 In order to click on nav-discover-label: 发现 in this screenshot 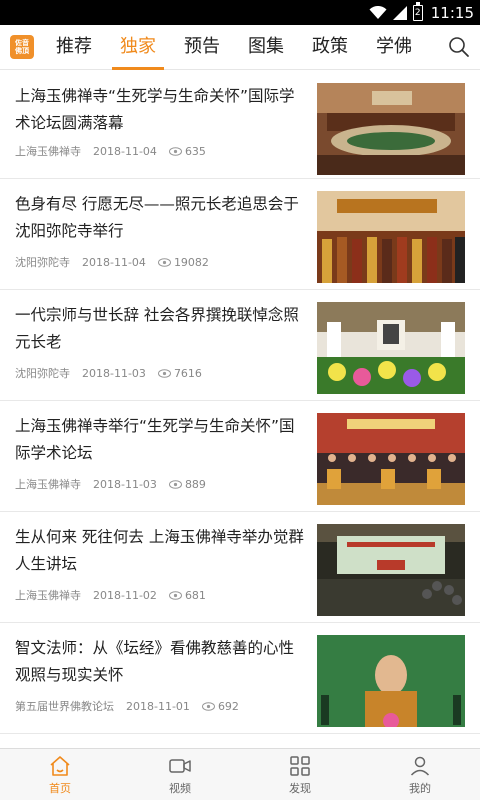, I will do `click(300, 788)`.